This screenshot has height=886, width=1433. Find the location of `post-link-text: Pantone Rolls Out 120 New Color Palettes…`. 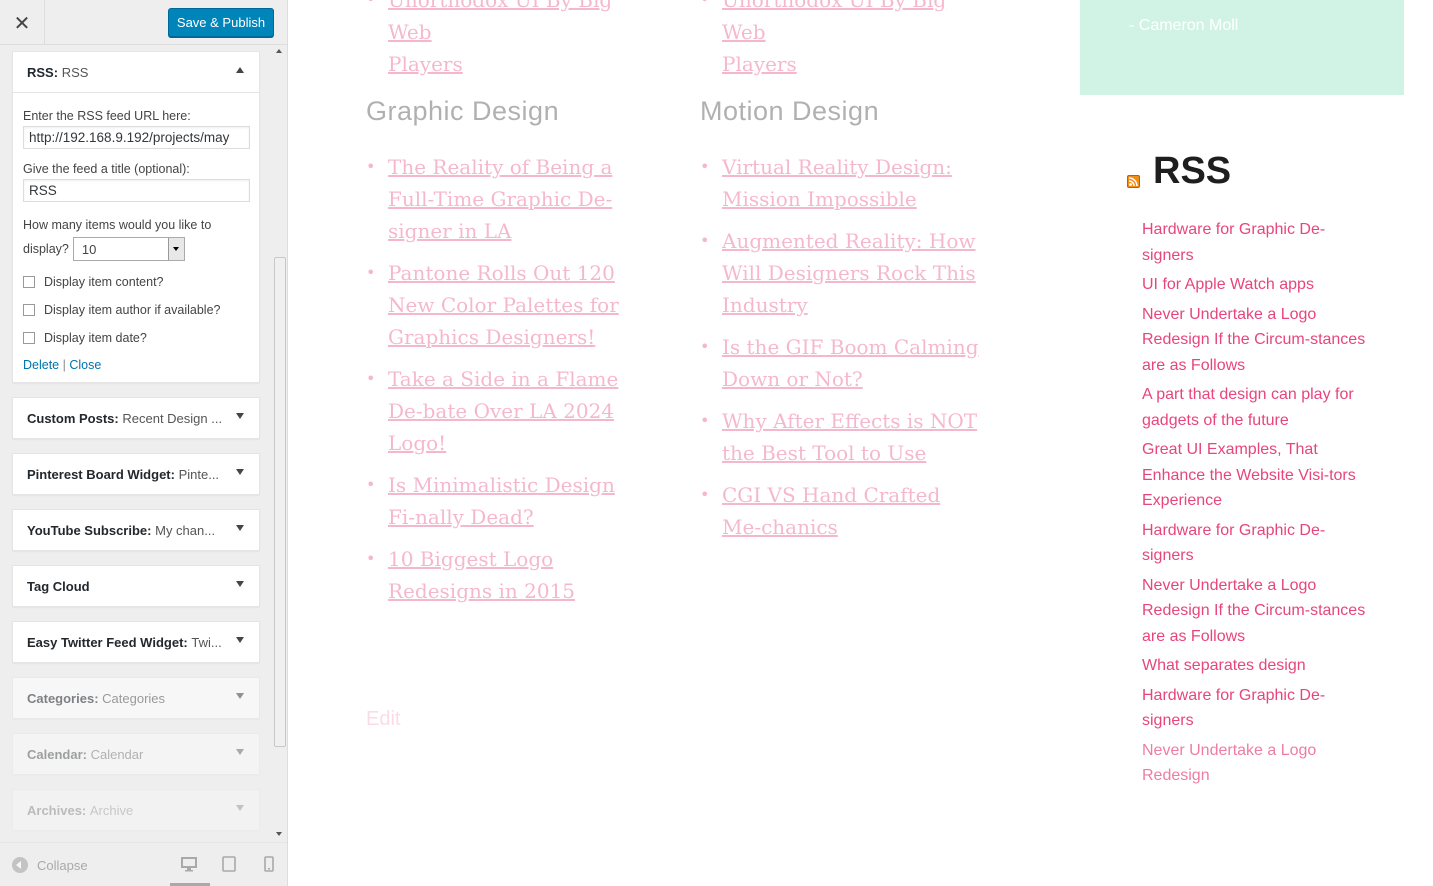

post-link-text: Pantone Rolls Out 120 New Color Palettes… is located at coordinates (503, 305).